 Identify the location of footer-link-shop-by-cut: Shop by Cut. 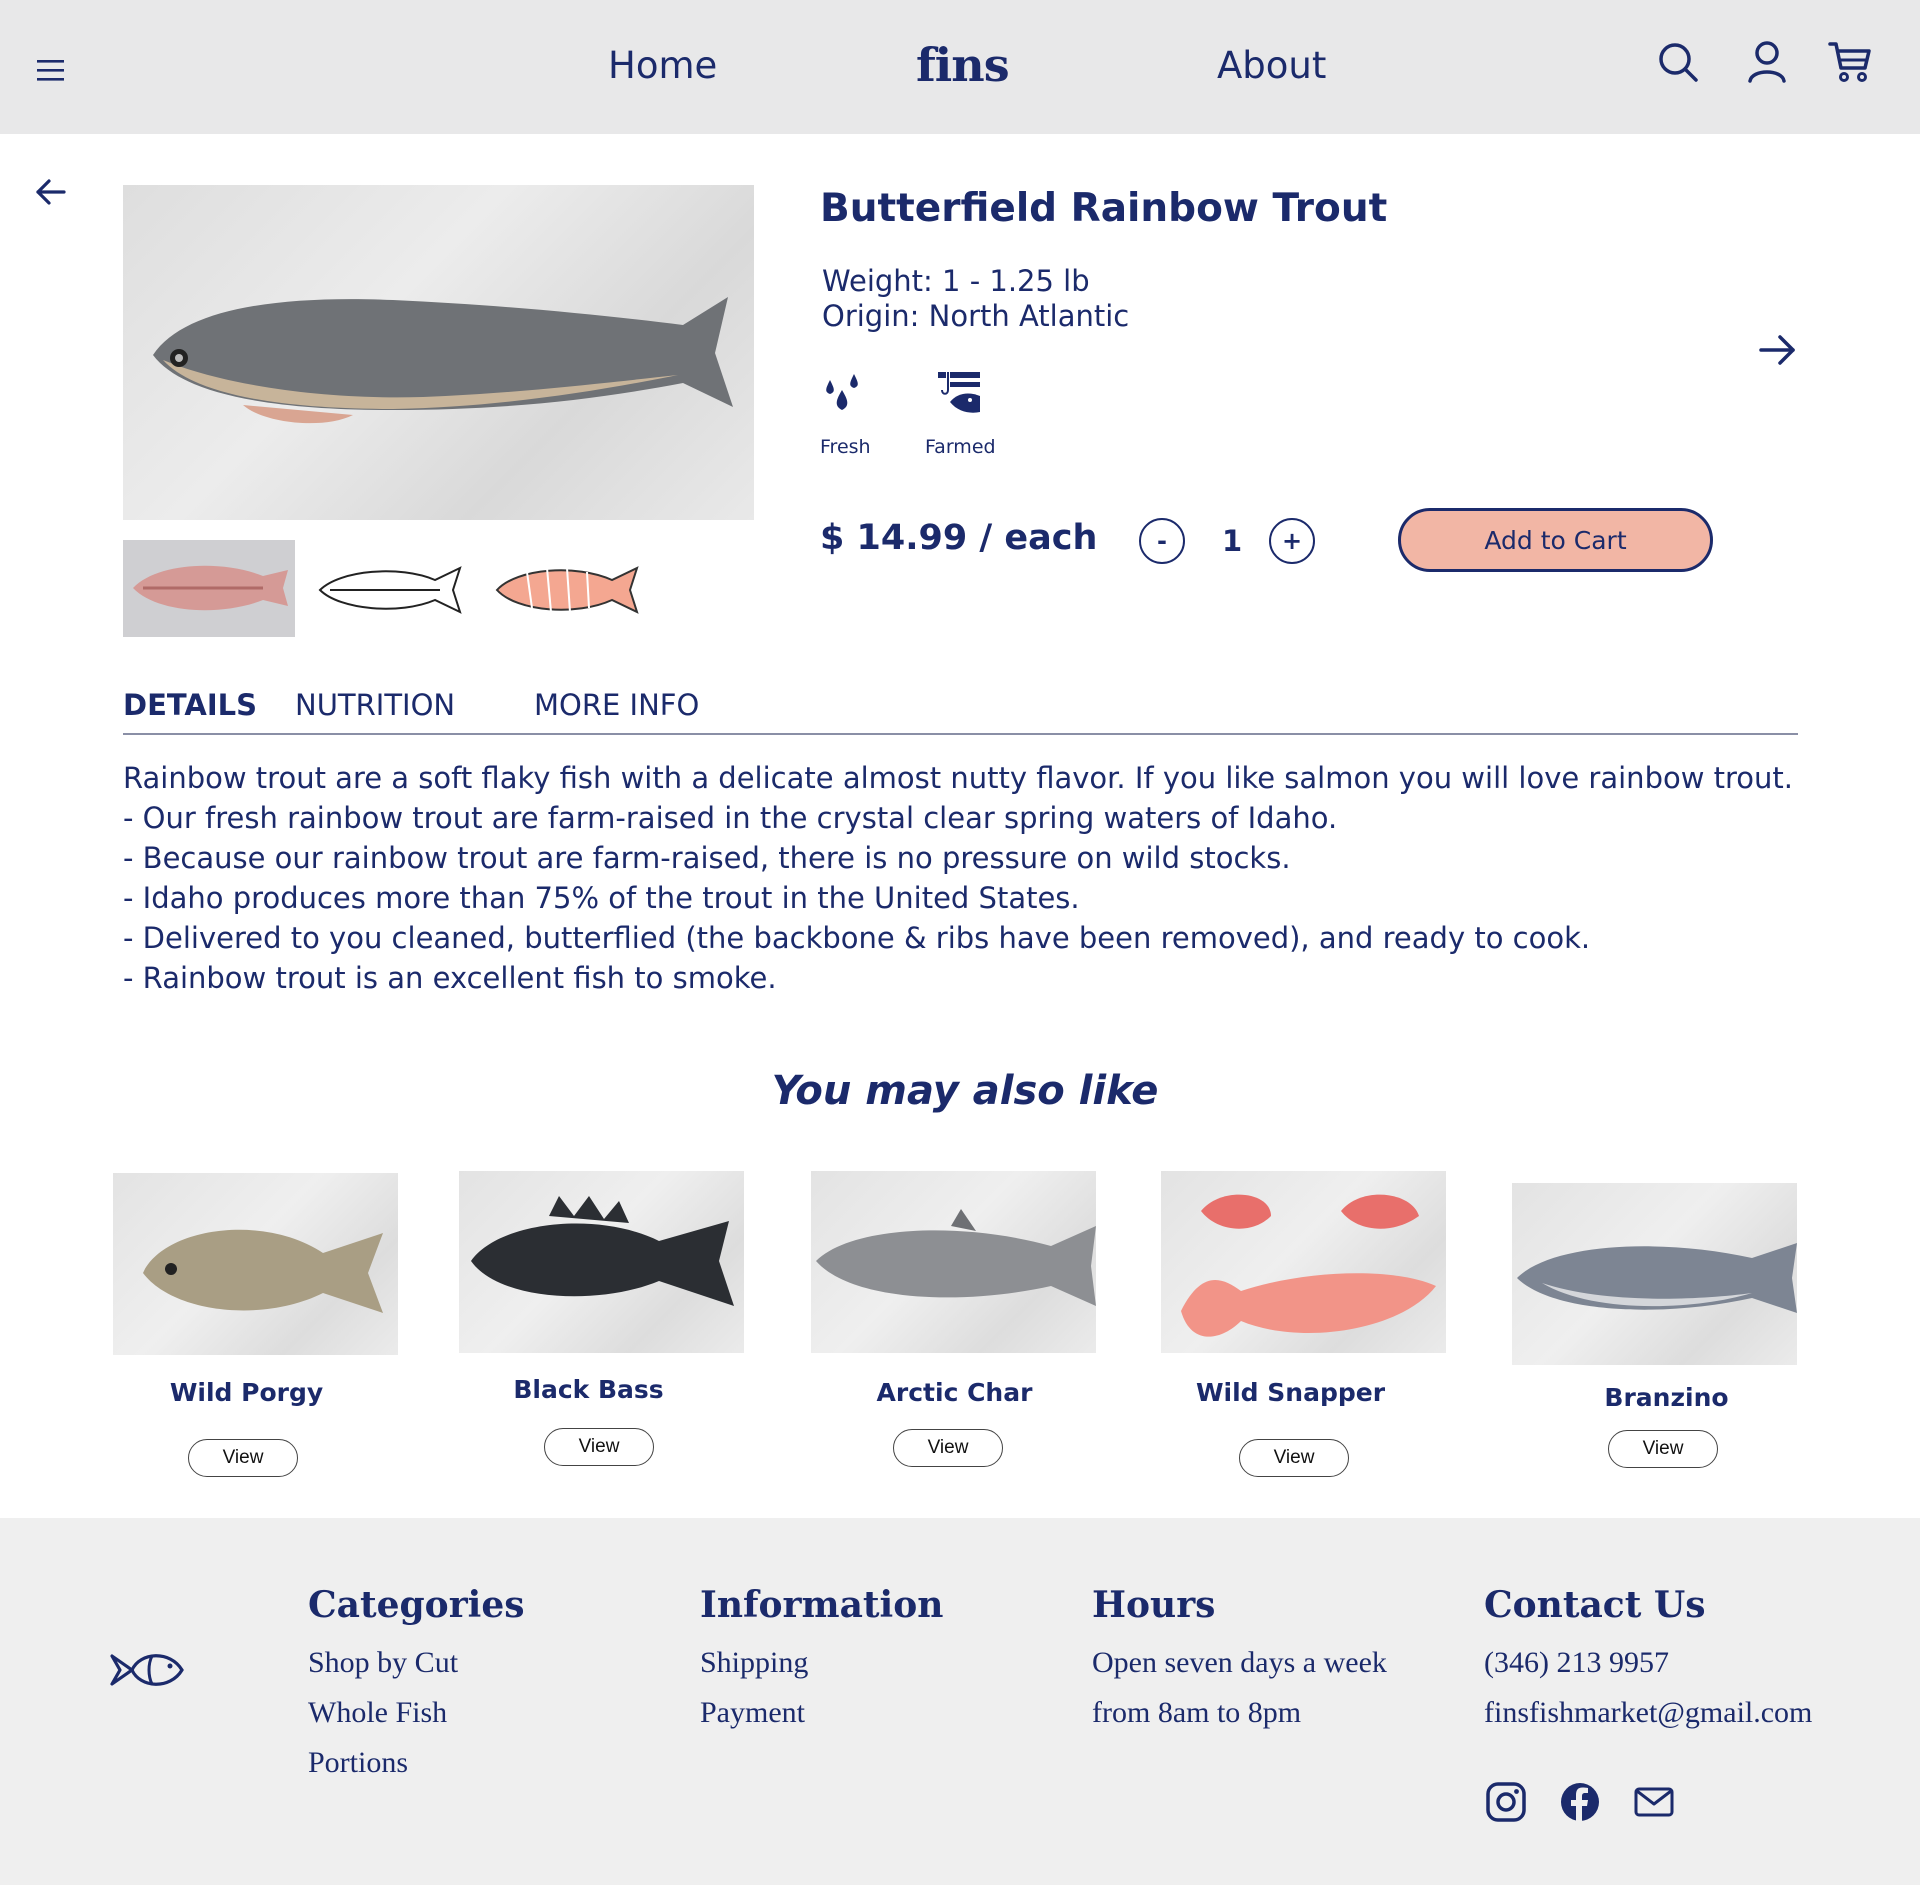
(383, 1663).